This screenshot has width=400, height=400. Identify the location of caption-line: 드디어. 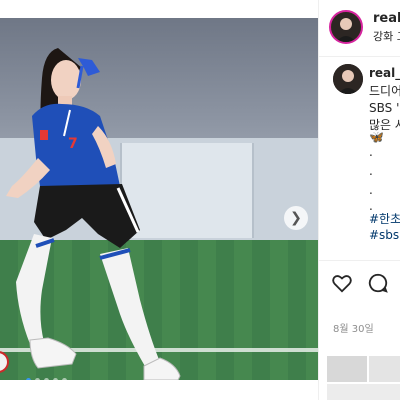
(384, 91).